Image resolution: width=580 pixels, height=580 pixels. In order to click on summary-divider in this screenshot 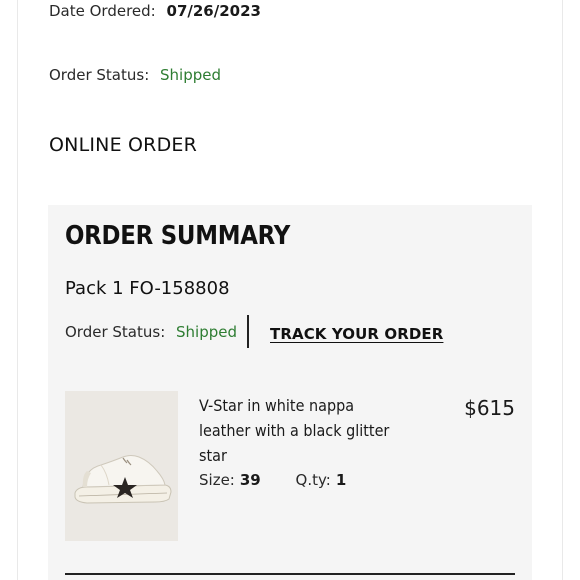, I will do `click(290, 574)`.